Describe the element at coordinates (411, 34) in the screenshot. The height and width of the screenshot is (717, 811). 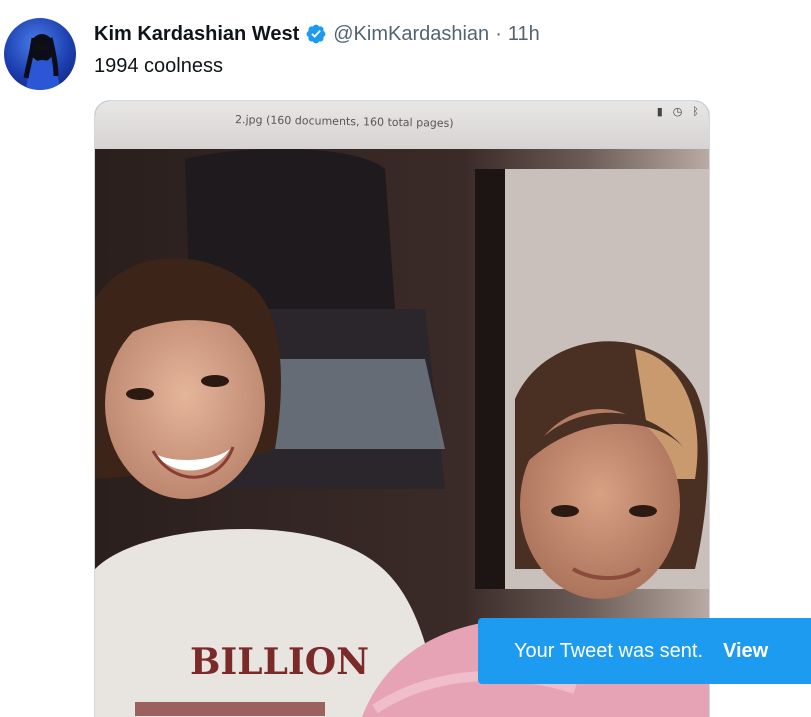
I see `author-handle: @KimKardashian` at that location.